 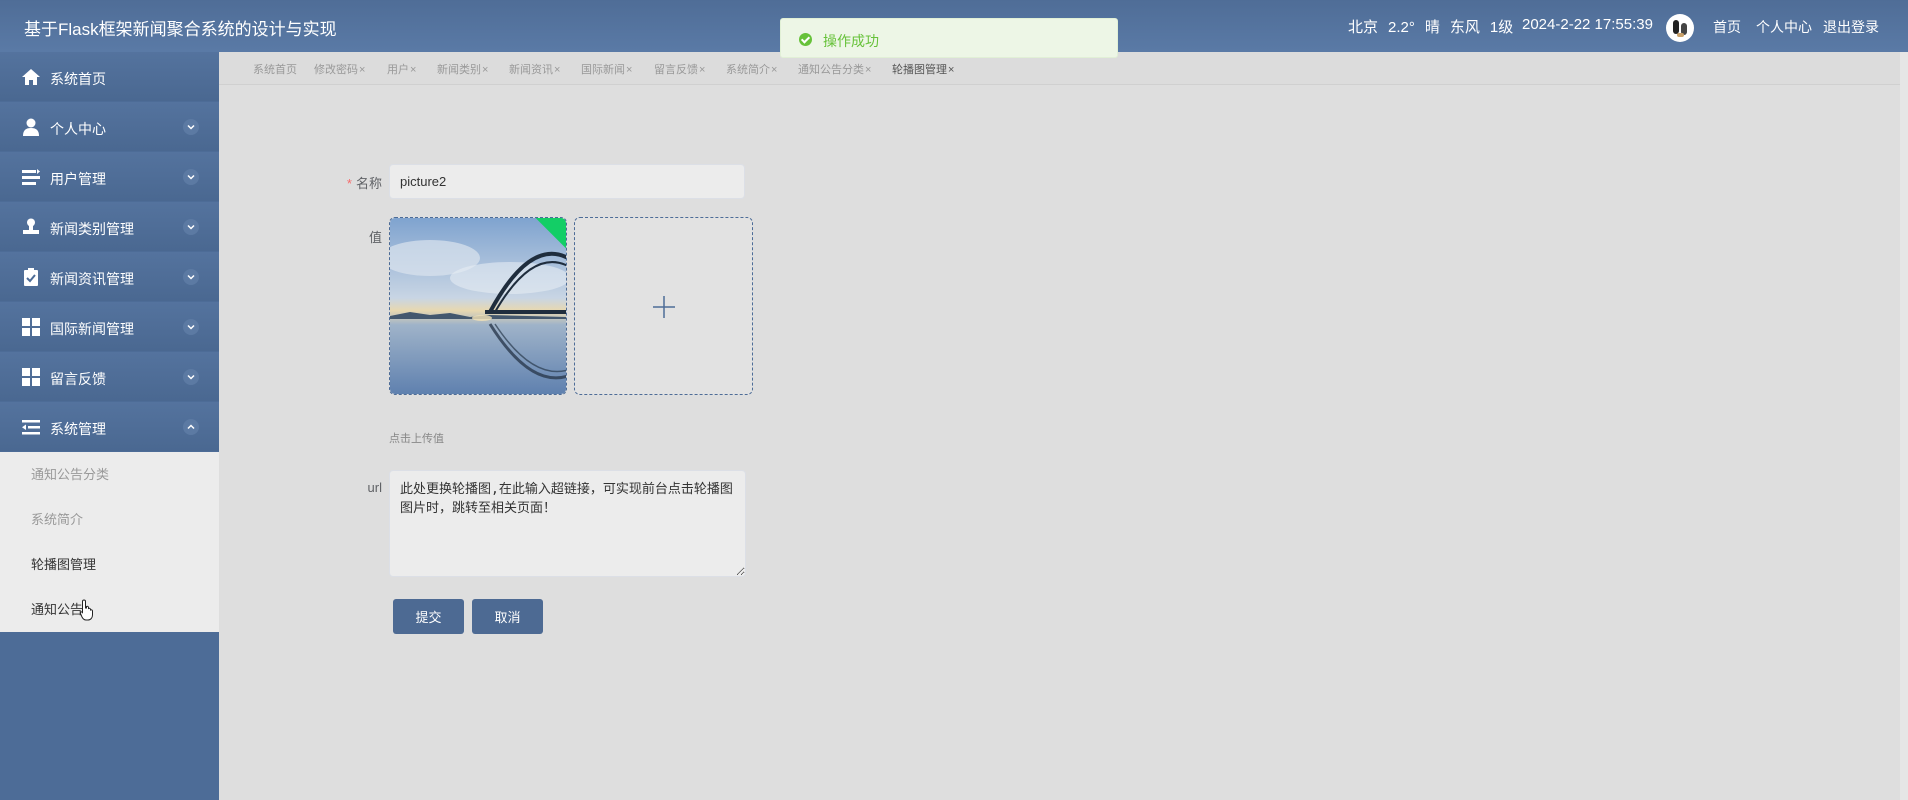 I want to click on hand-cursor-icon, so click(x=86, y=610).